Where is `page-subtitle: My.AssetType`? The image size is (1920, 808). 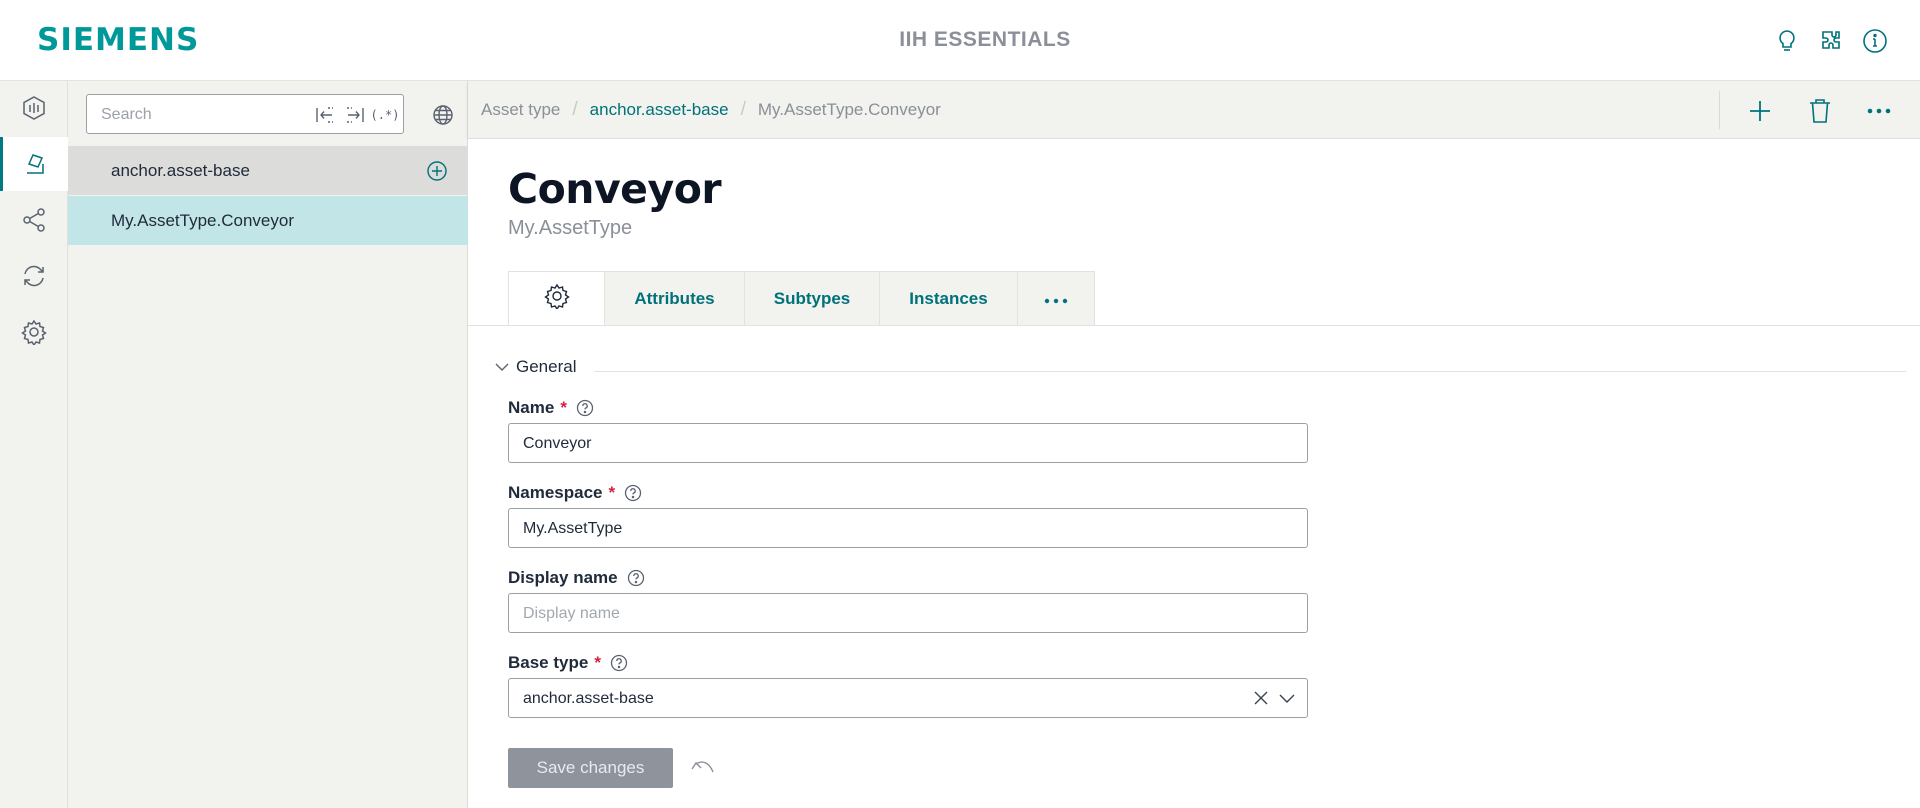 page-subtitle: My.AssetType is located at coordinates (570, 228).